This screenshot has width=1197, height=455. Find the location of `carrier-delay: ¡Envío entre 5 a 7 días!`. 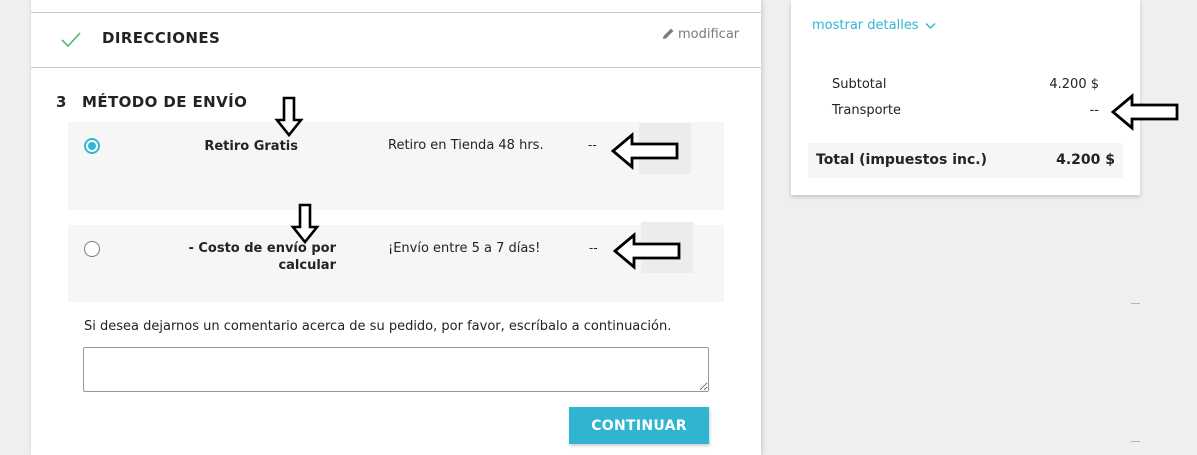

carrier-delay: ¡Envío entre 5 a 7 días! is located at coordinates (464, 248).